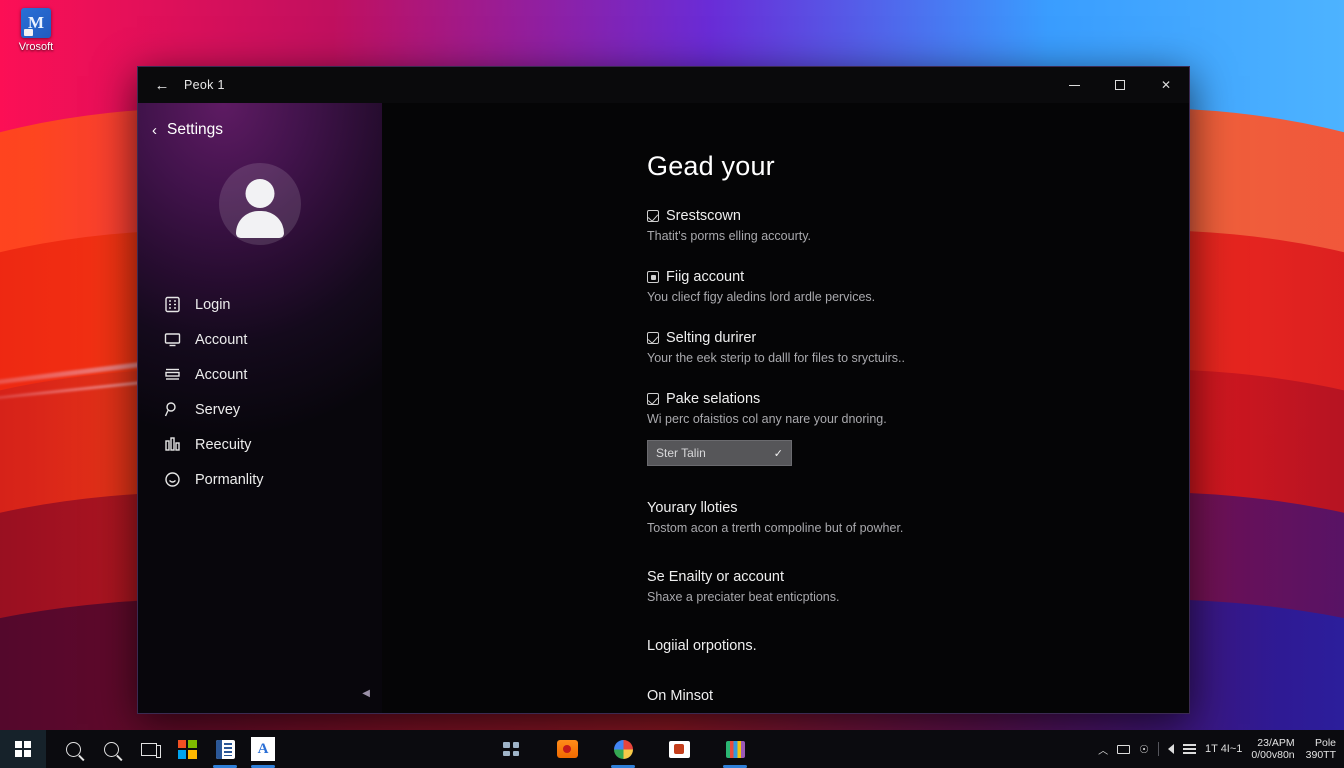 This screenshot has height=768, width=1344. Describe the element at coordinates (260, 339) in the screenshot. I see `sidebar-item-account-1: Account` at that location.